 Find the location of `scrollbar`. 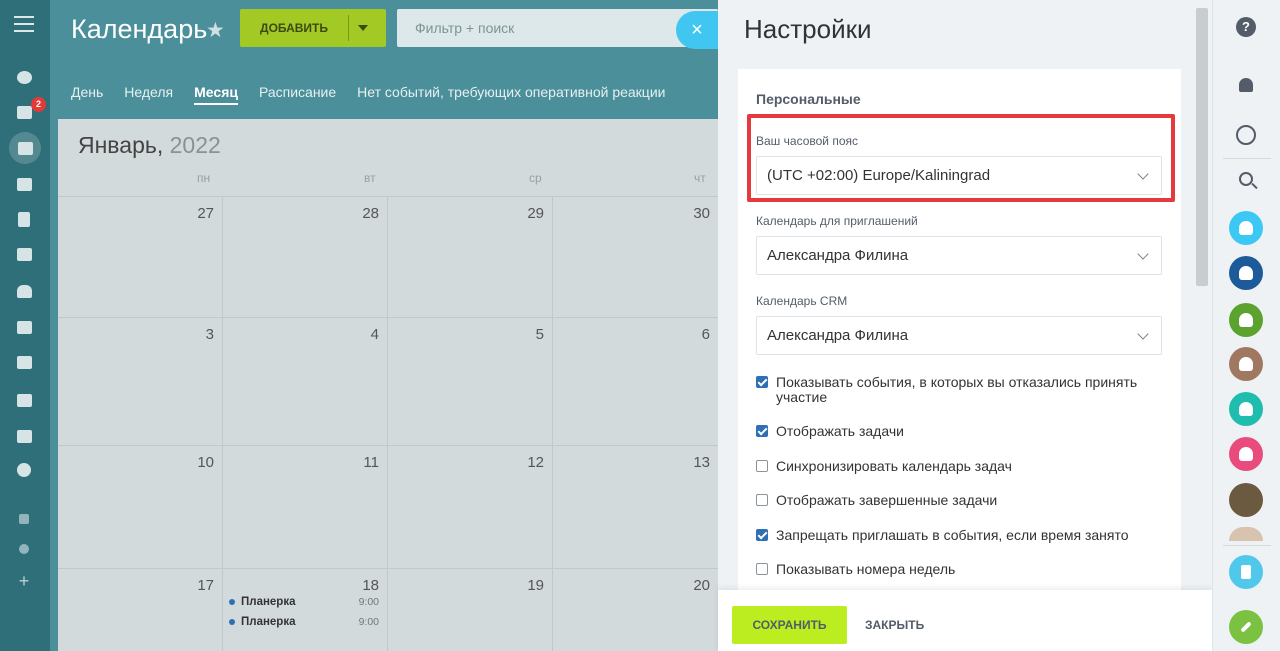

scrollbar is located at coordinates (1202, 147).